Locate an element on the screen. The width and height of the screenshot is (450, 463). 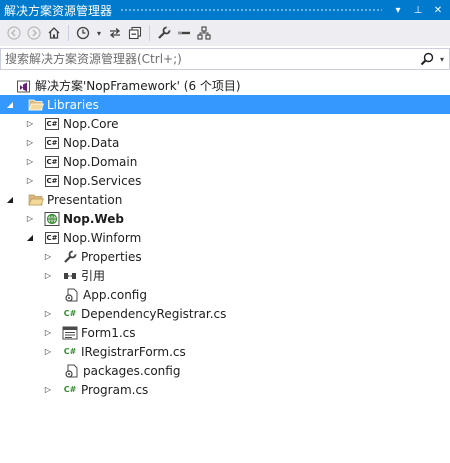
toolbar: ▾ is located at coordinates (225, 33).